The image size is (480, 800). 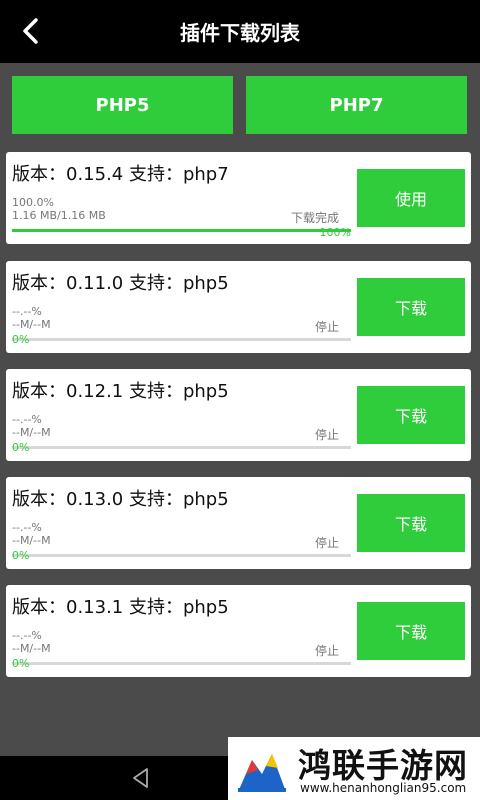 I want to click on site-watermark: 鸿联手游网 www.henanhonglian95.com, so click(x=354, y=768).